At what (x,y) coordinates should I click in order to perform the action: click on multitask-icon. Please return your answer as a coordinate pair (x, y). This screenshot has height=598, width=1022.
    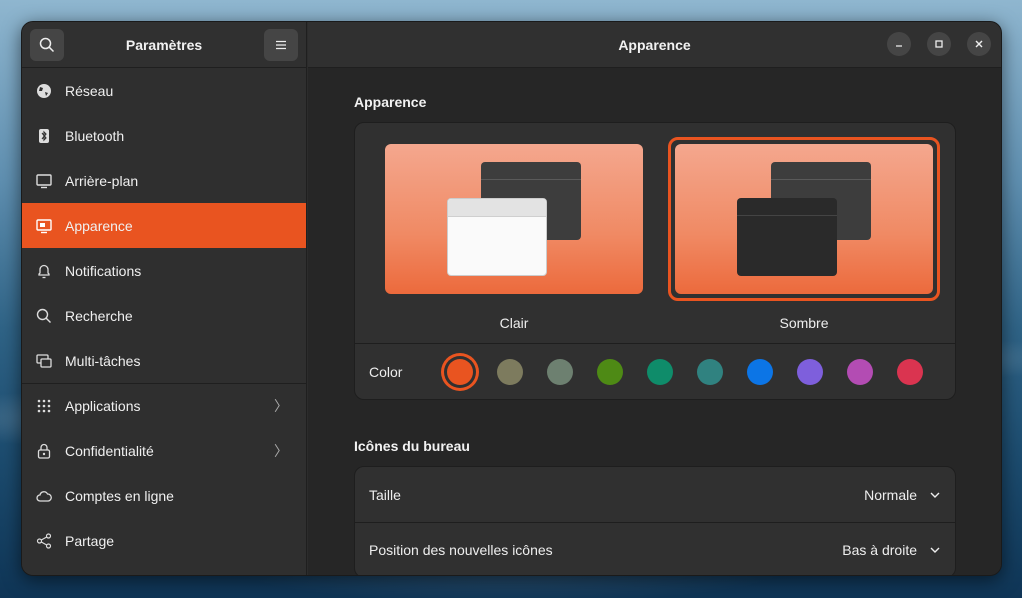
    Looking at the image, I should click on (44, 361).